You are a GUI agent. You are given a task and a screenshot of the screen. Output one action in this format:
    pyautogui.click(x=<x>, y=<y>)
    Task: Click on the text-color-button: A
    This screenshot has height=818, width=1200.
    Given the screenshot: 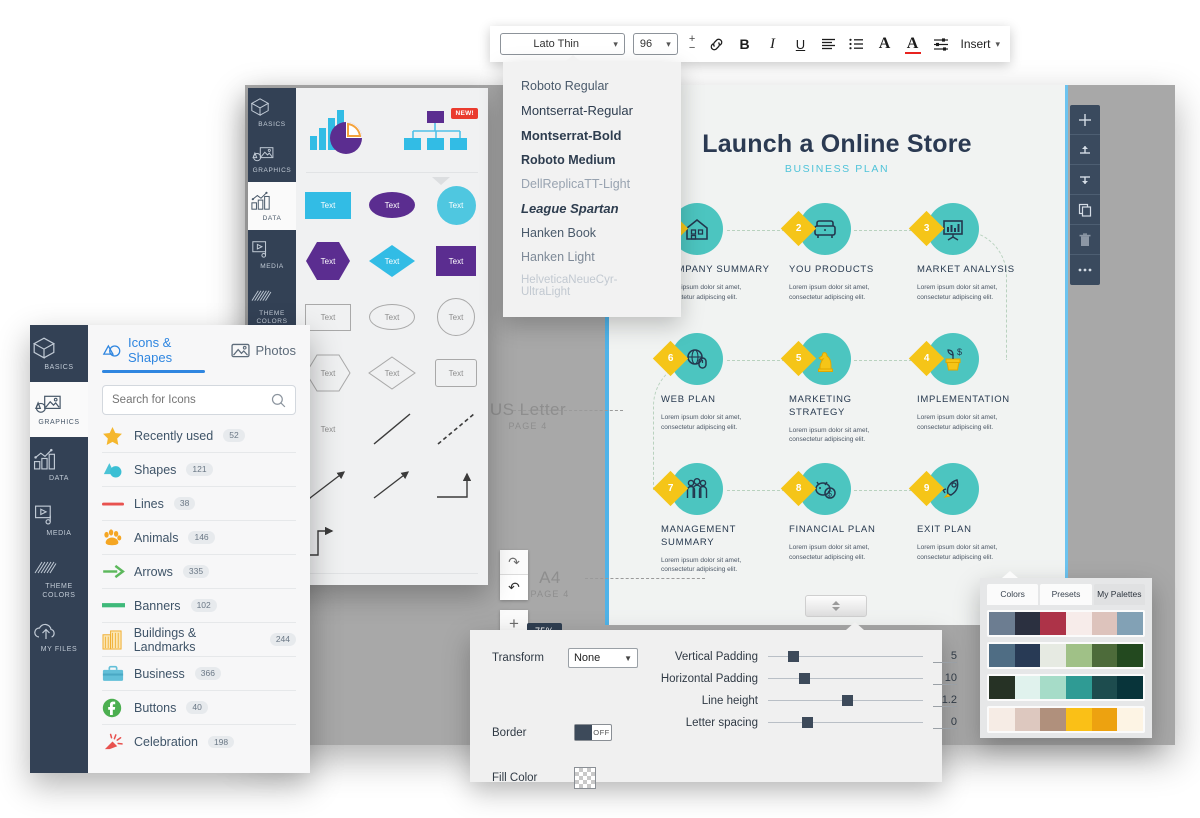 What is the action you would take?
    pyautogui.click(x=913, y=44)
    